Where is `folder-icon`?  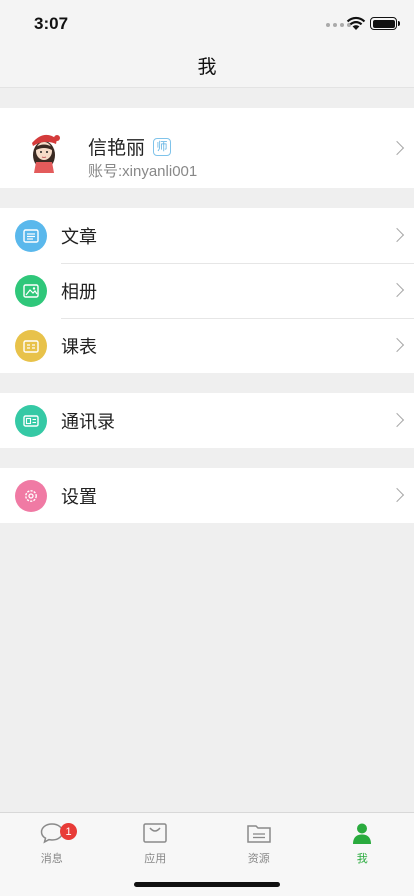
folder-icon is located at coordinates (259, 834).